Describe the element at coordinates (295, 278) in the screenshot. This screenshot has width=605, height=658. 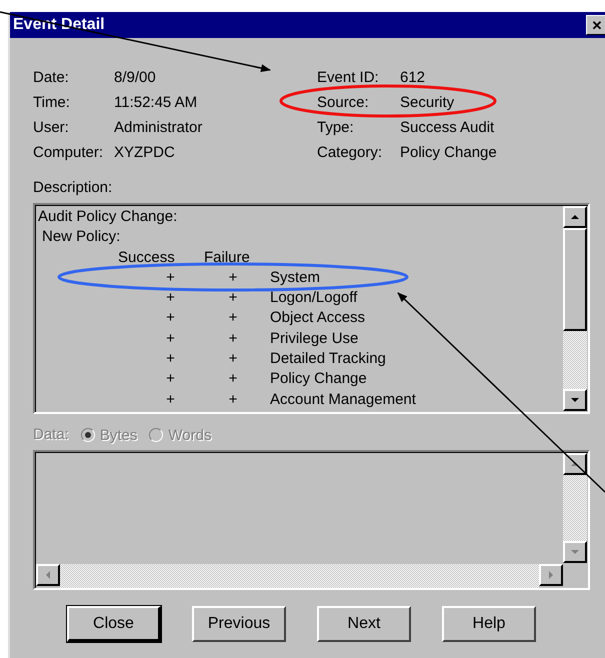
I see `policy-name: System` at that location.